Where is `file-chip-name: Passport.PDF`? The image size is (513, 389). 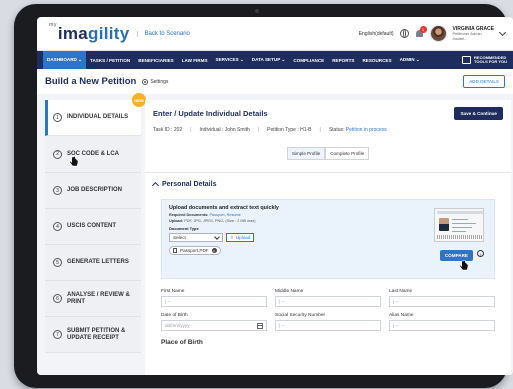 file-chip-name: Passport.PDF is located at coordinates (194, 250).